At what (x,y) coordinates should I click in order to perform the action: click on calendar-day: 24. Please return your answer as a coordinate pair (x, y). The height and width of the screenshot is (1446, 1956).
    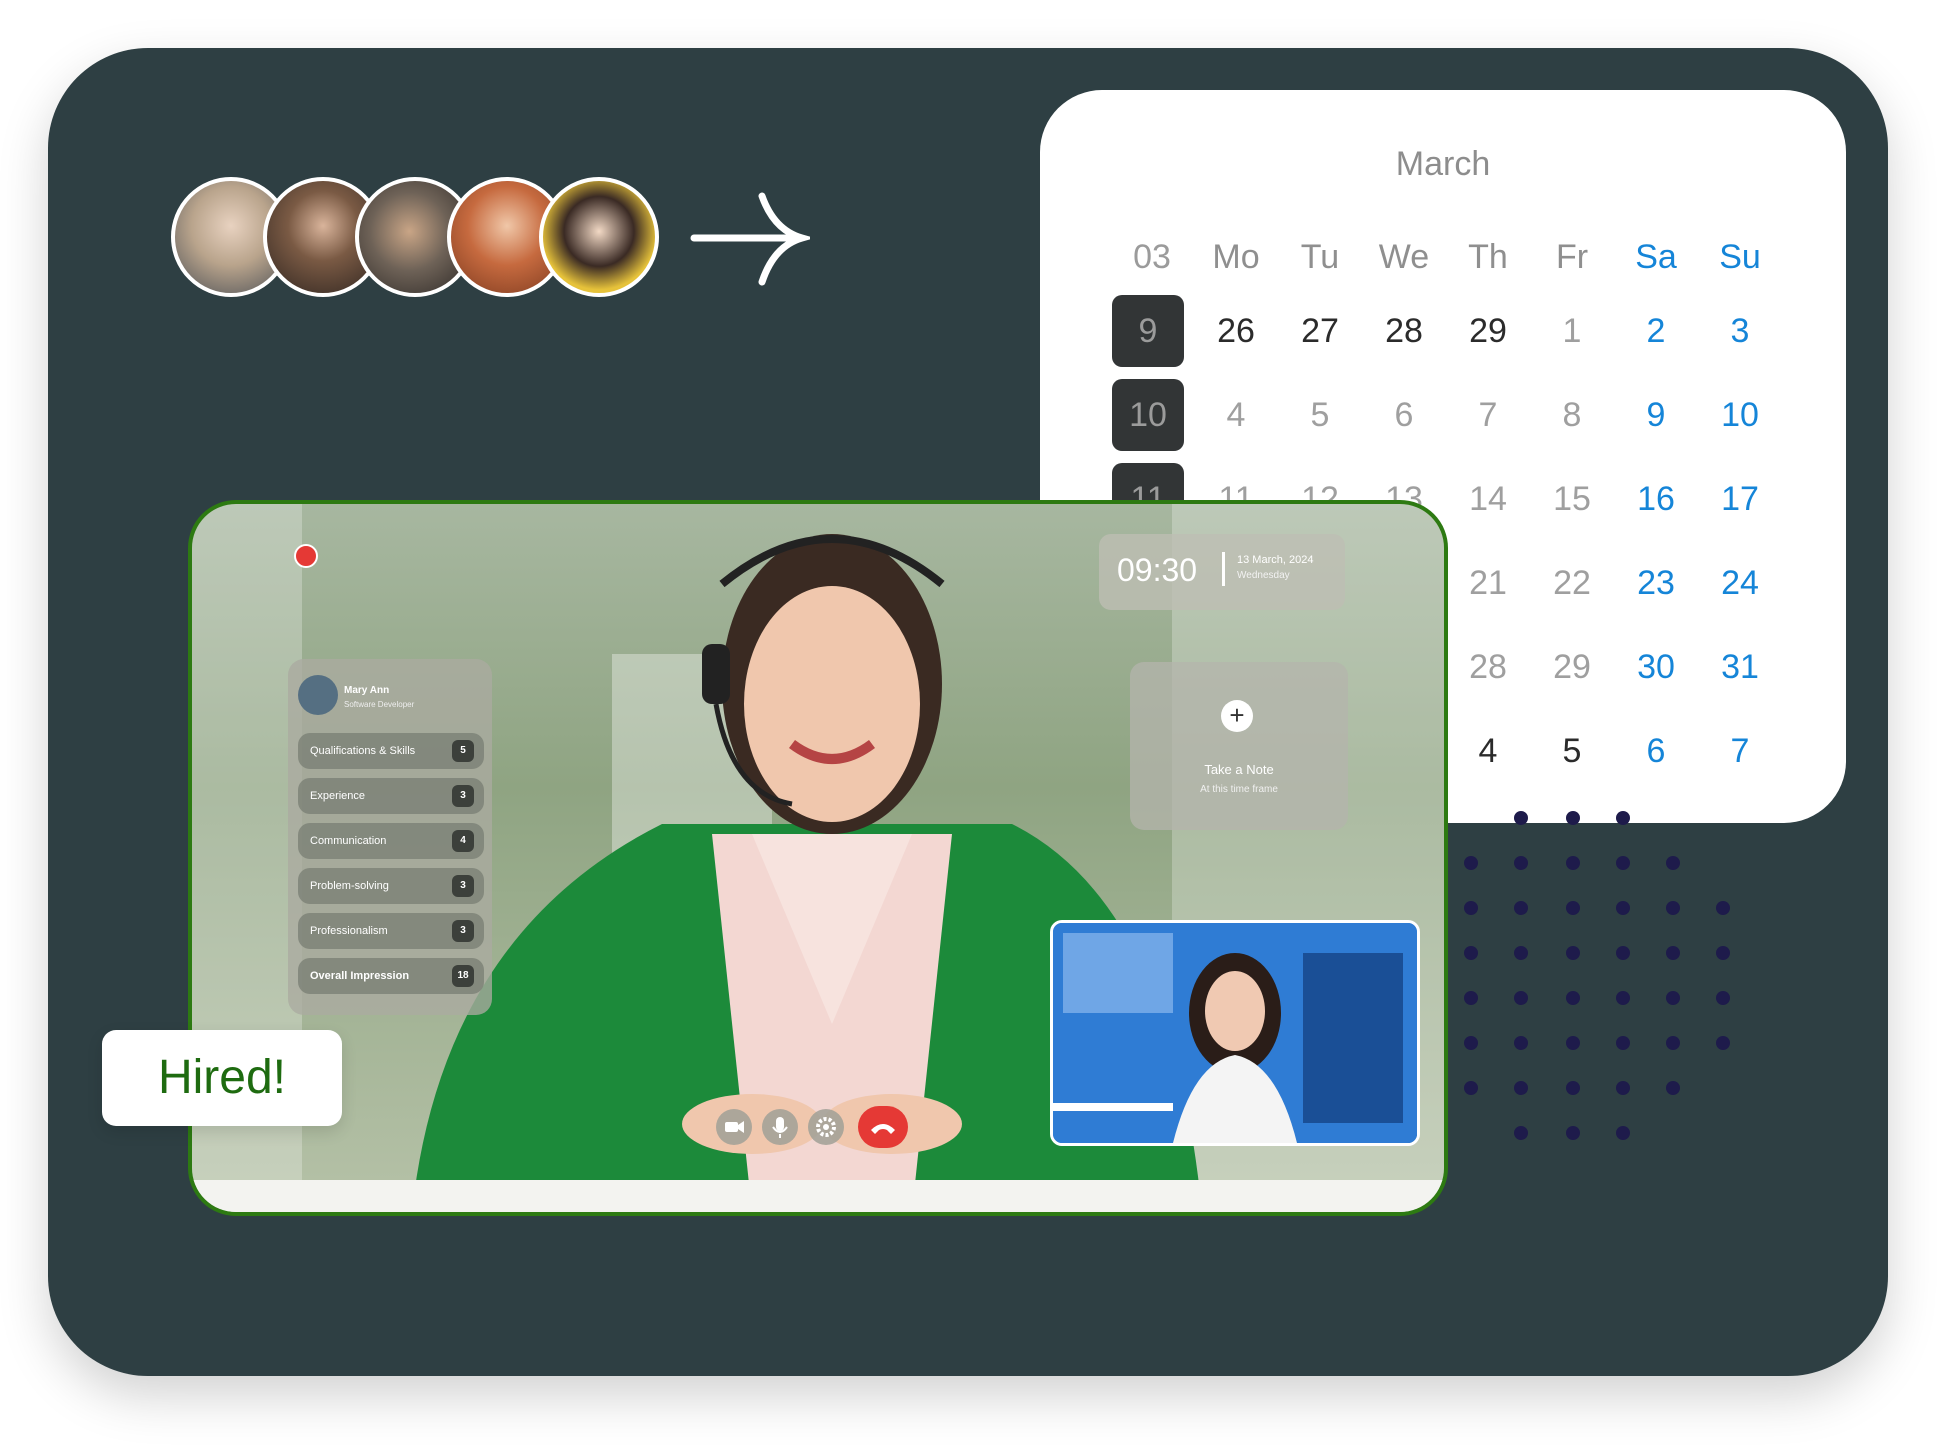
    Looking at the image, I should click on (1740, 583).